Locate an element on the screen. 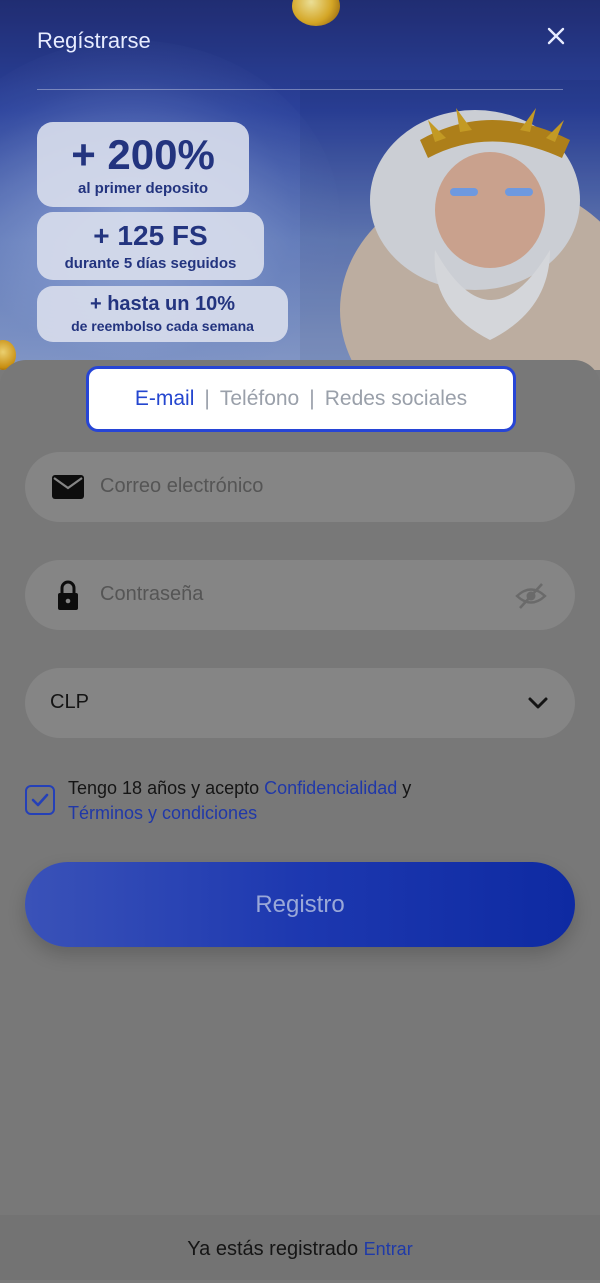  header-divider is located at coordinates (300, 89).